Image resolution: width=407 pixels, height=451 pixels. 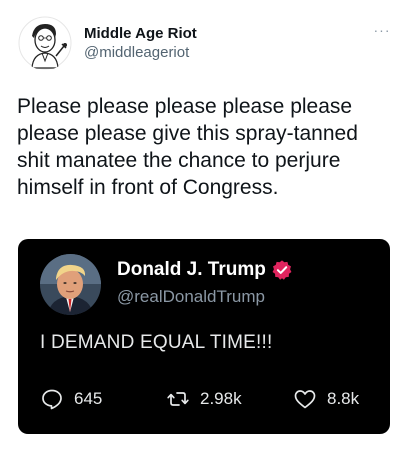 What do you see at coordinates (305, 399) in the screenshot?
I see `heart-icon` at bounding box center [305, 399].